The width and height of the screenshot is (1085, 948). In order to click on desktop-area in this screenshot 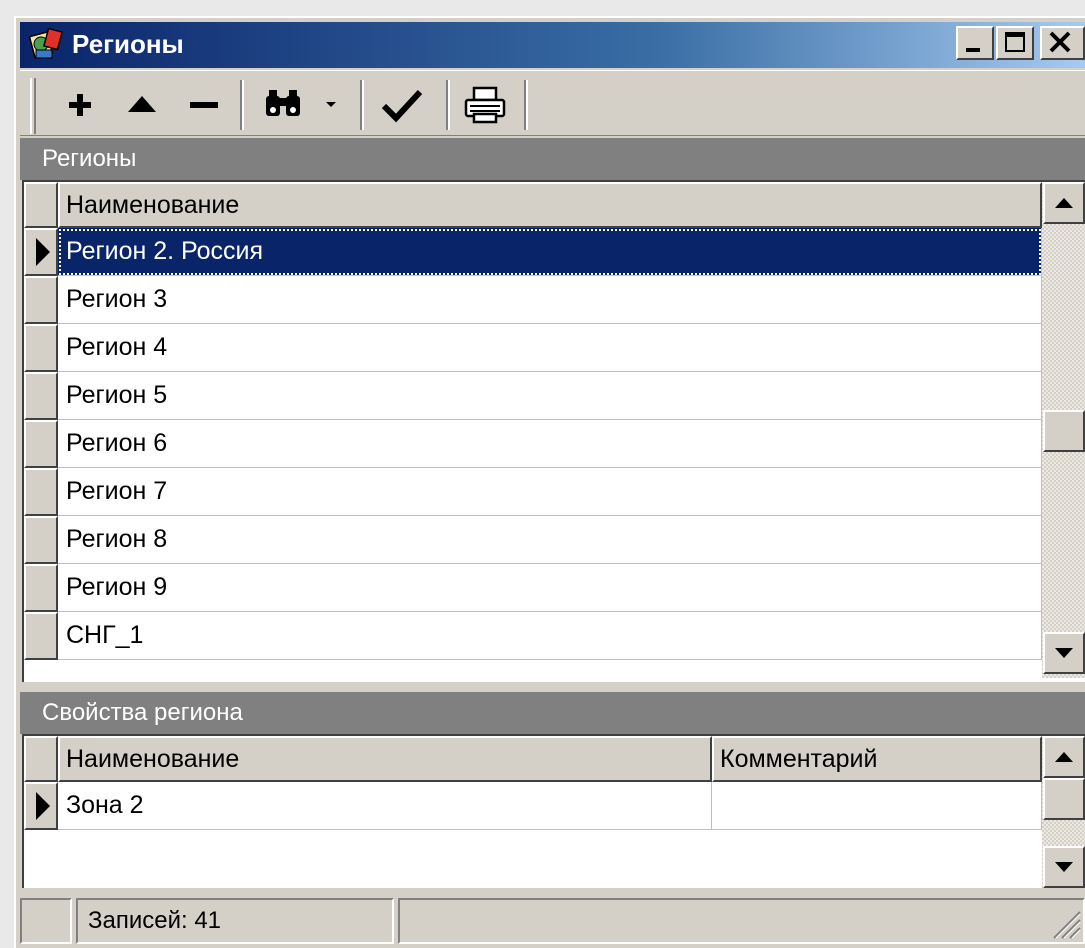, I will do `click(542, 8)`.